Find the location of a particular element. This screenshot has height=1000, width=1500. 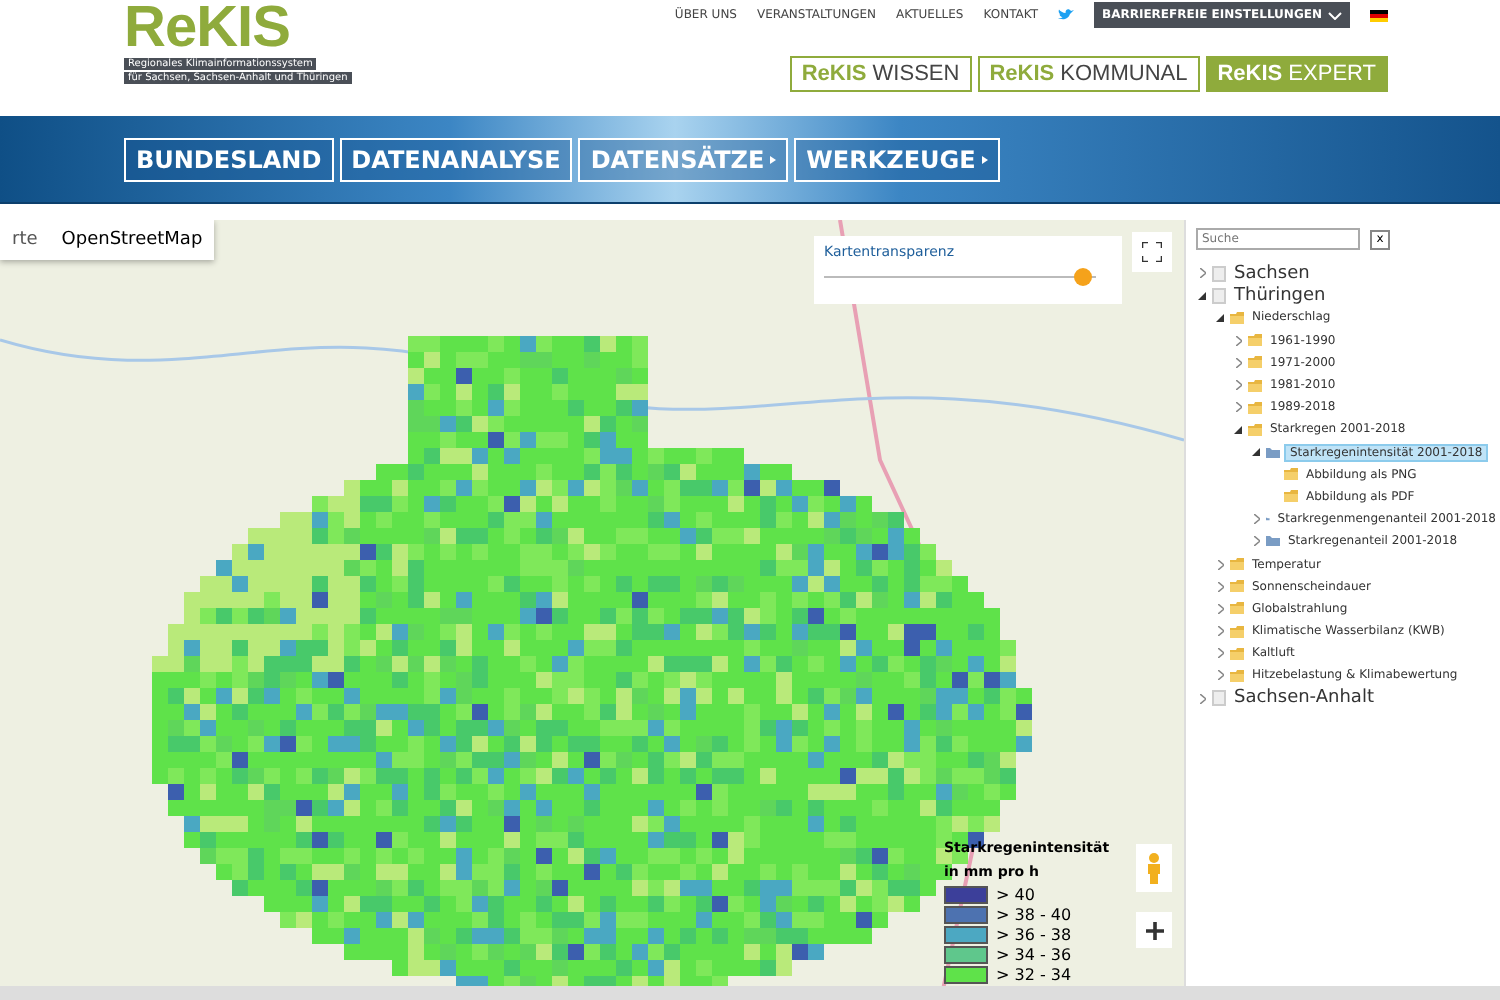

legend-label: > 32 - 34 is located at coordinates (1034, 974).